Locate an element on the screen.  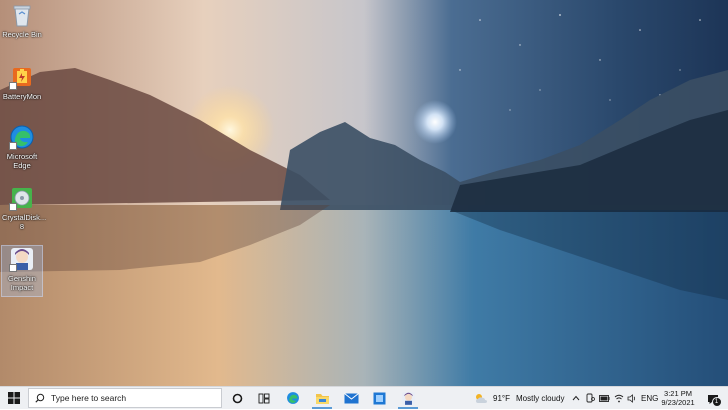
recycle-bin-icon is located at coordinates (22, 15).